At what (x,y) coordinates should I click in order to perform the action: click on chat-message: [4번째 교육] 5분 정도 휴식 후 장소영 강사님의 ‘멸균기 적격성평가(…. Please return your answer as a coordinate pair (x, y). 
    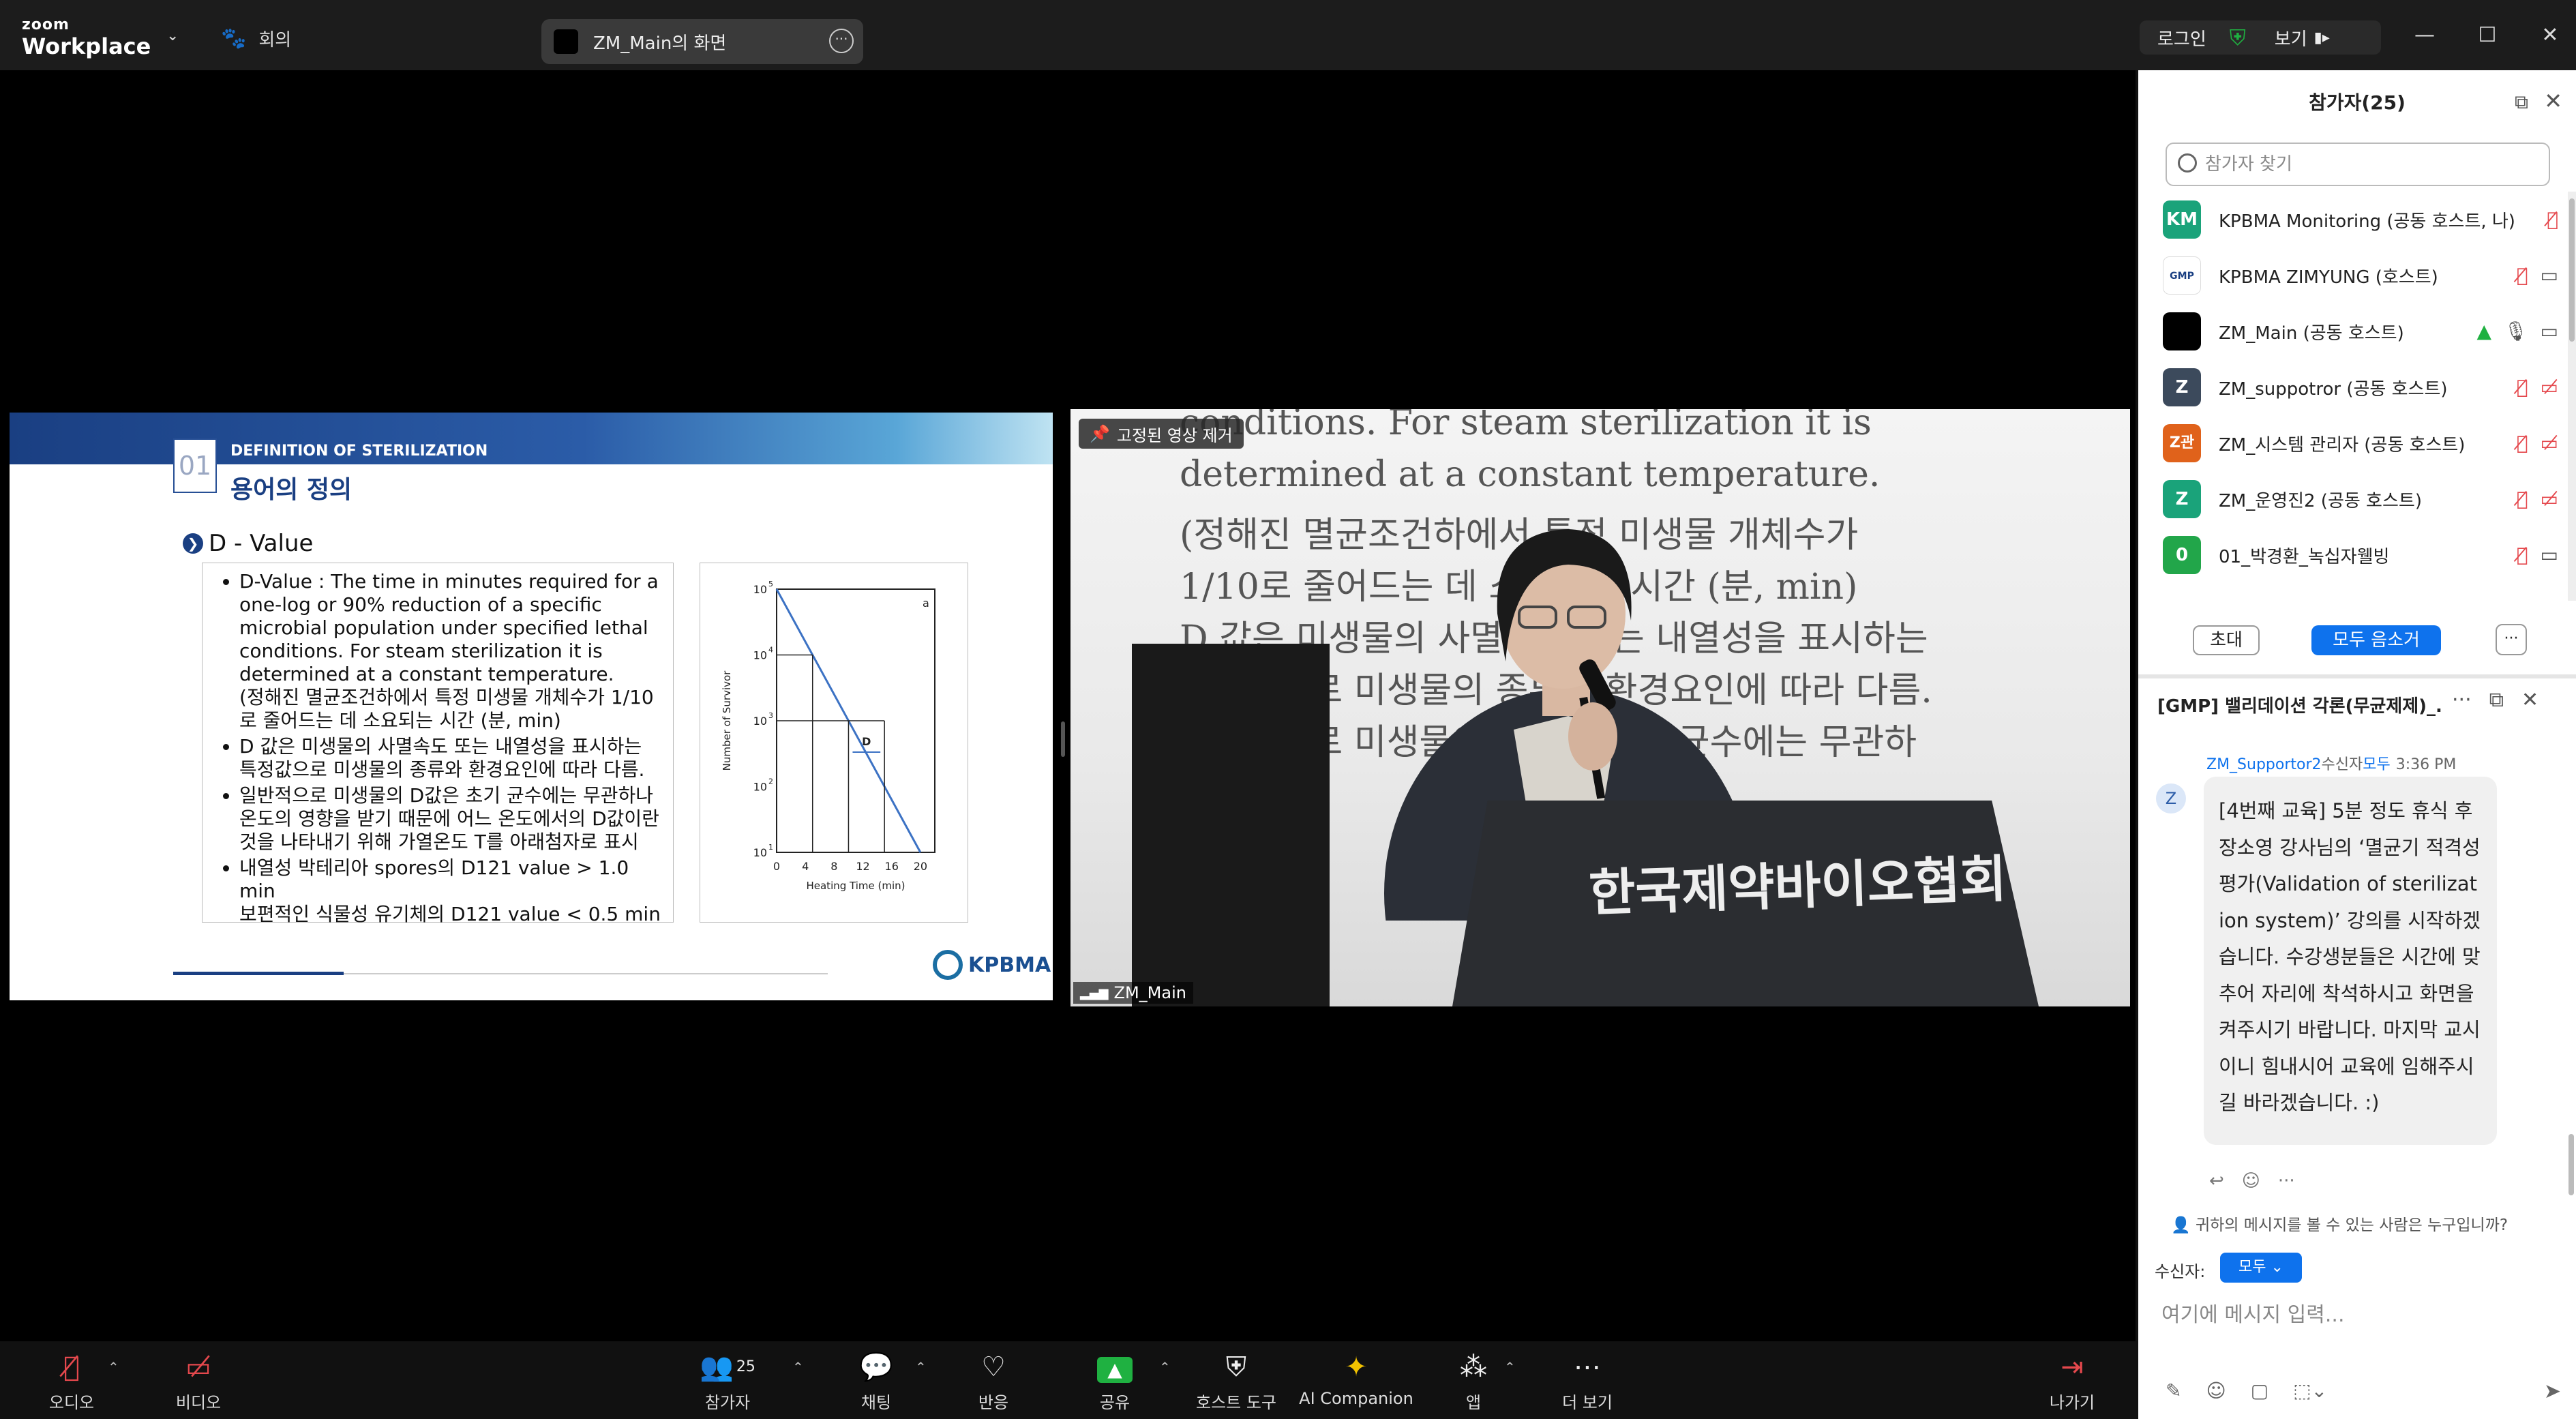
    Looking at the image, I should click on (2350, 961).